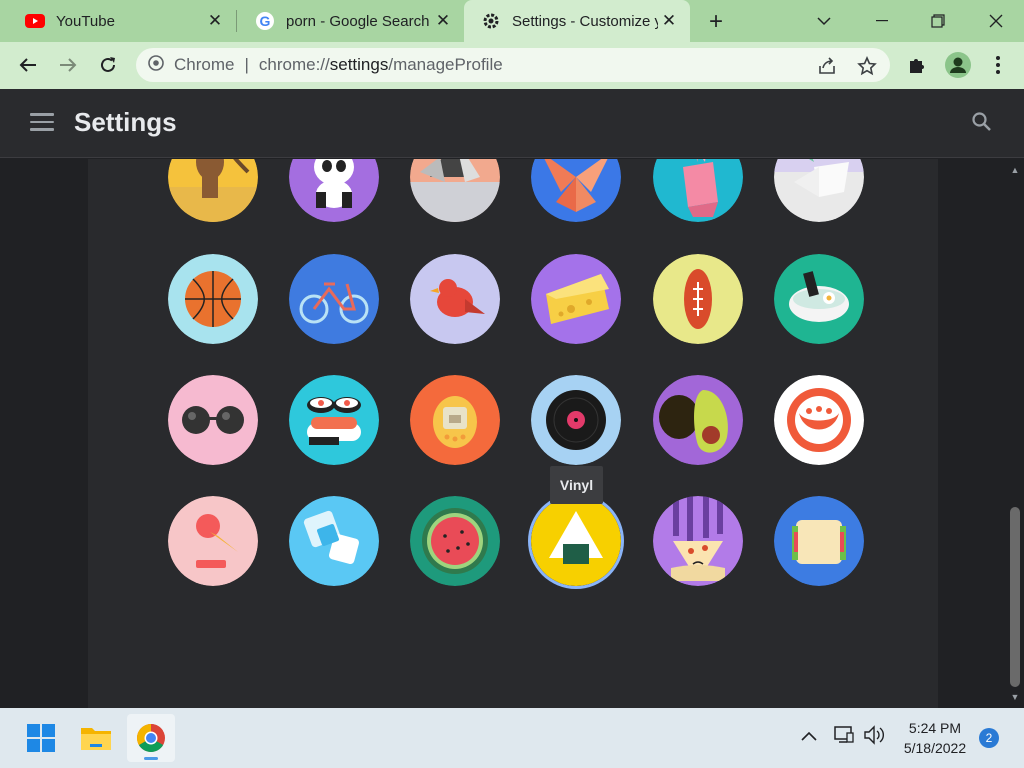 Image resolution: width=1024 pixels, height=768 pixels. I want to click on browser-toolbar: Chrome | chrome://settings/manageProfile, so click(512, 65).